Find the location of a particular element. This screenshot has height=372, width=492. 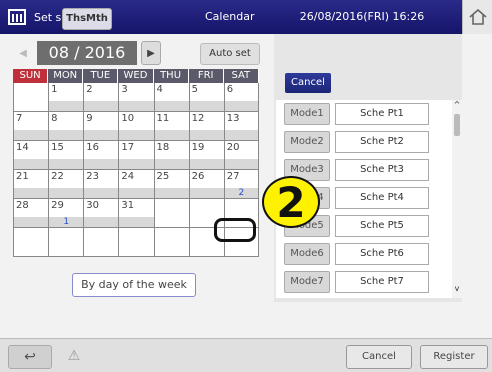

day-number: 22 is located at coordinates (57, 176).